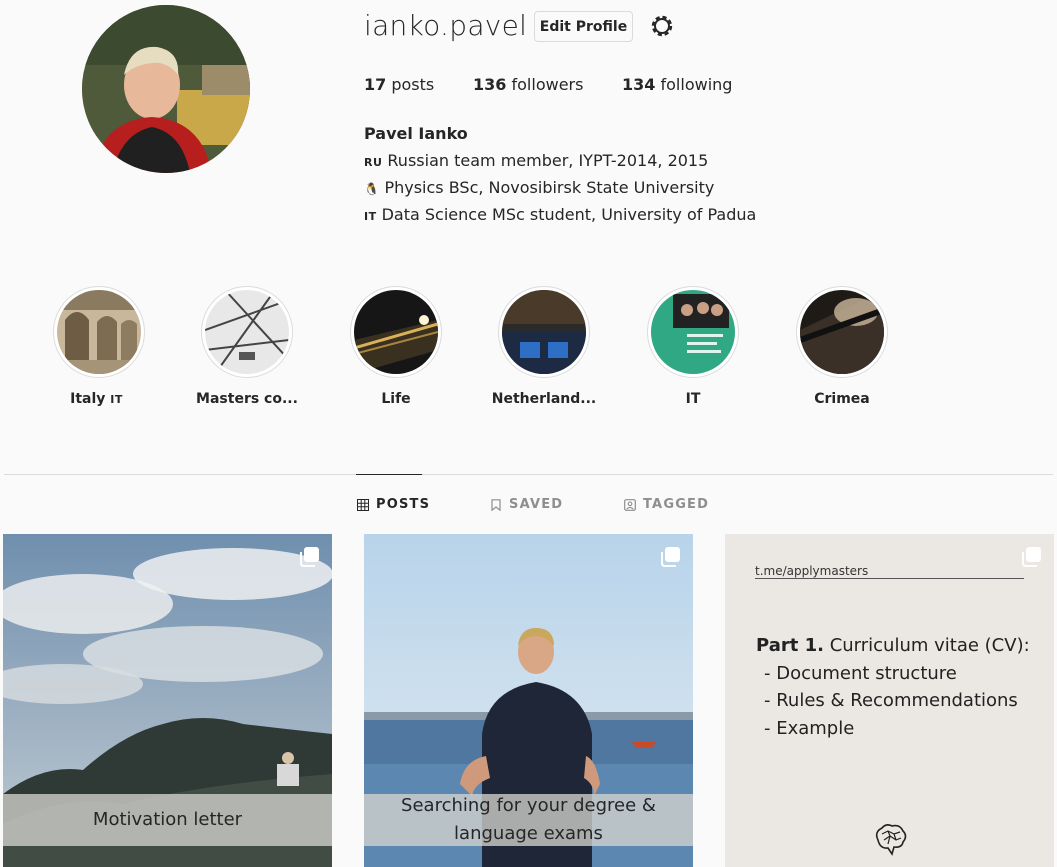 The image size is (1057, 867). Describe the element at coordinates (413, 84) in the screenshot. I see `posts-count-label: posts` at that location.